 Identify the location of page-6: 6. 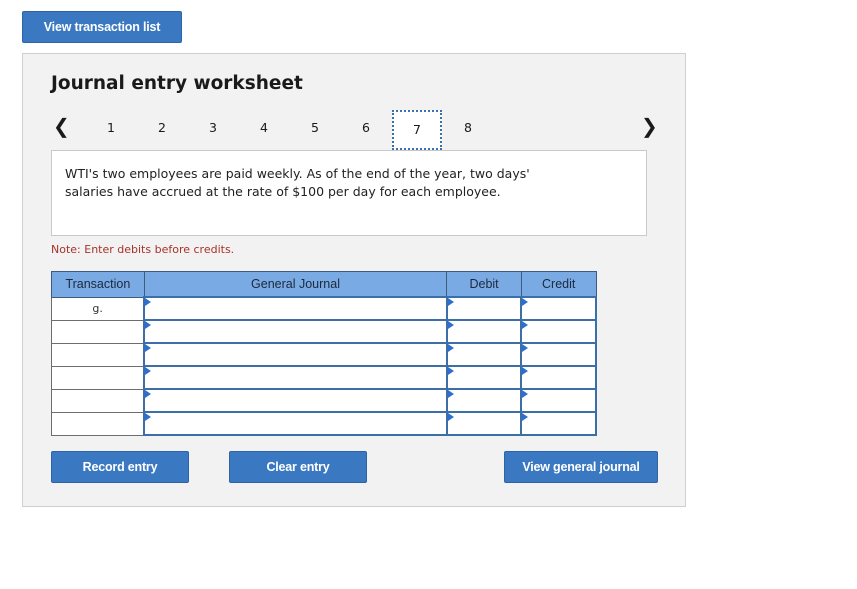
(366, 127).